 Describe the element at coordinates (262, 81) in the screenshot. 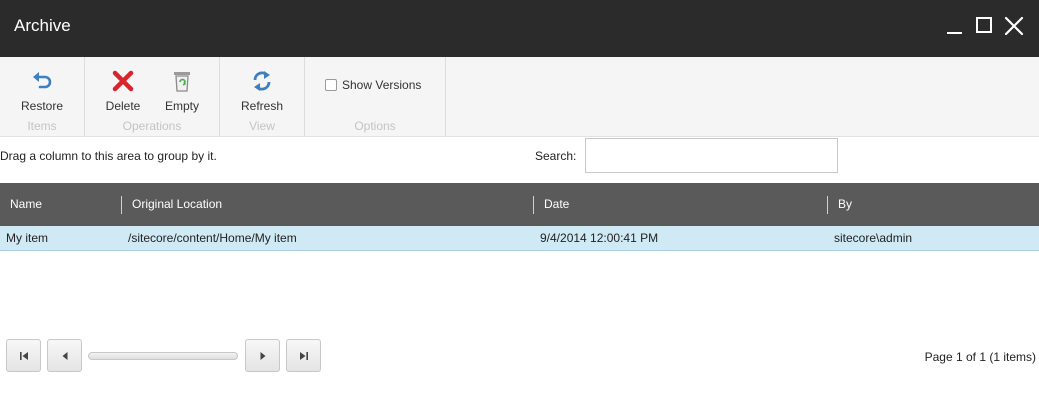

I see `refresh-icon` at that location.